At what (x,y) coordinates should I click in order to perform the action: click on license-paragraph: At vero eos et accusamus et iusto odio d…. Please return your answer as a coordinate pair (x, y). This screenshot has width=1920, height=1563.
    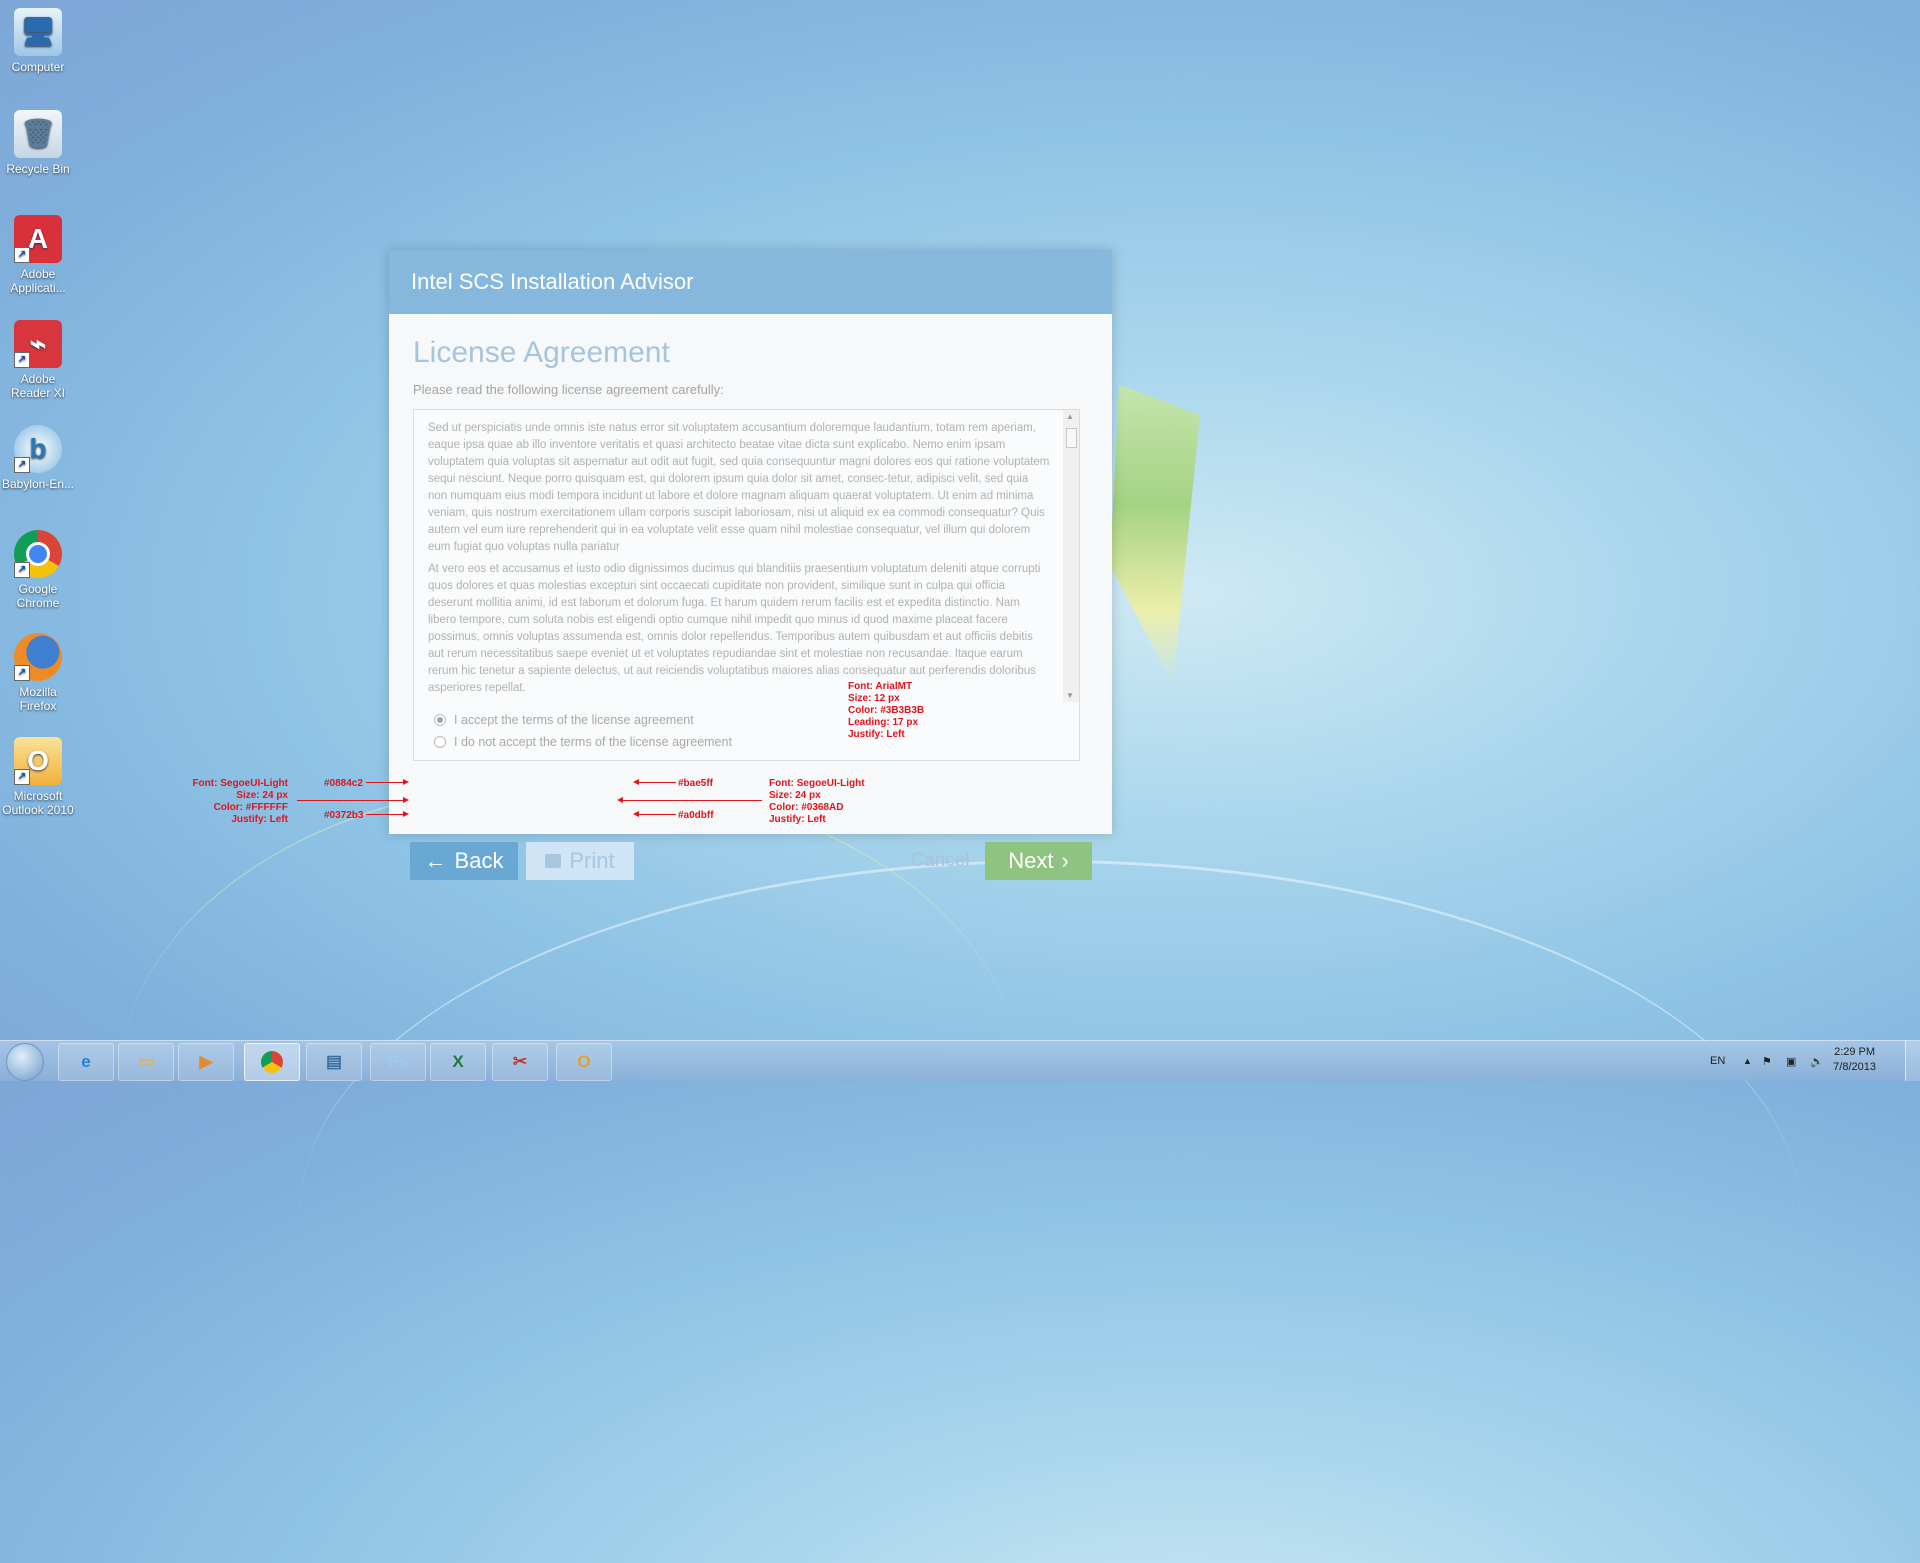
    Looking at the image, I should click on (734, 628).